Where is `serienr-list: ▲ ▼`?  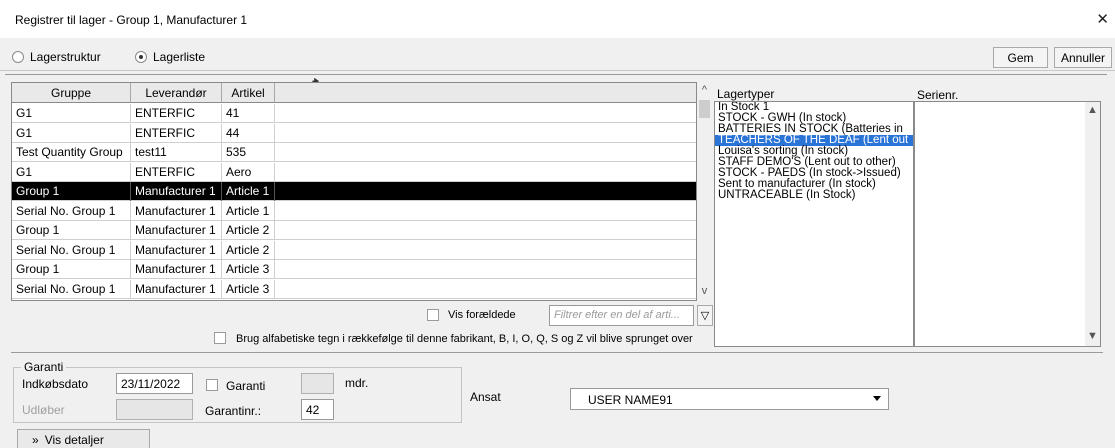
serienr-list: ▲ ▼ is located at coordinates (1007, 224).